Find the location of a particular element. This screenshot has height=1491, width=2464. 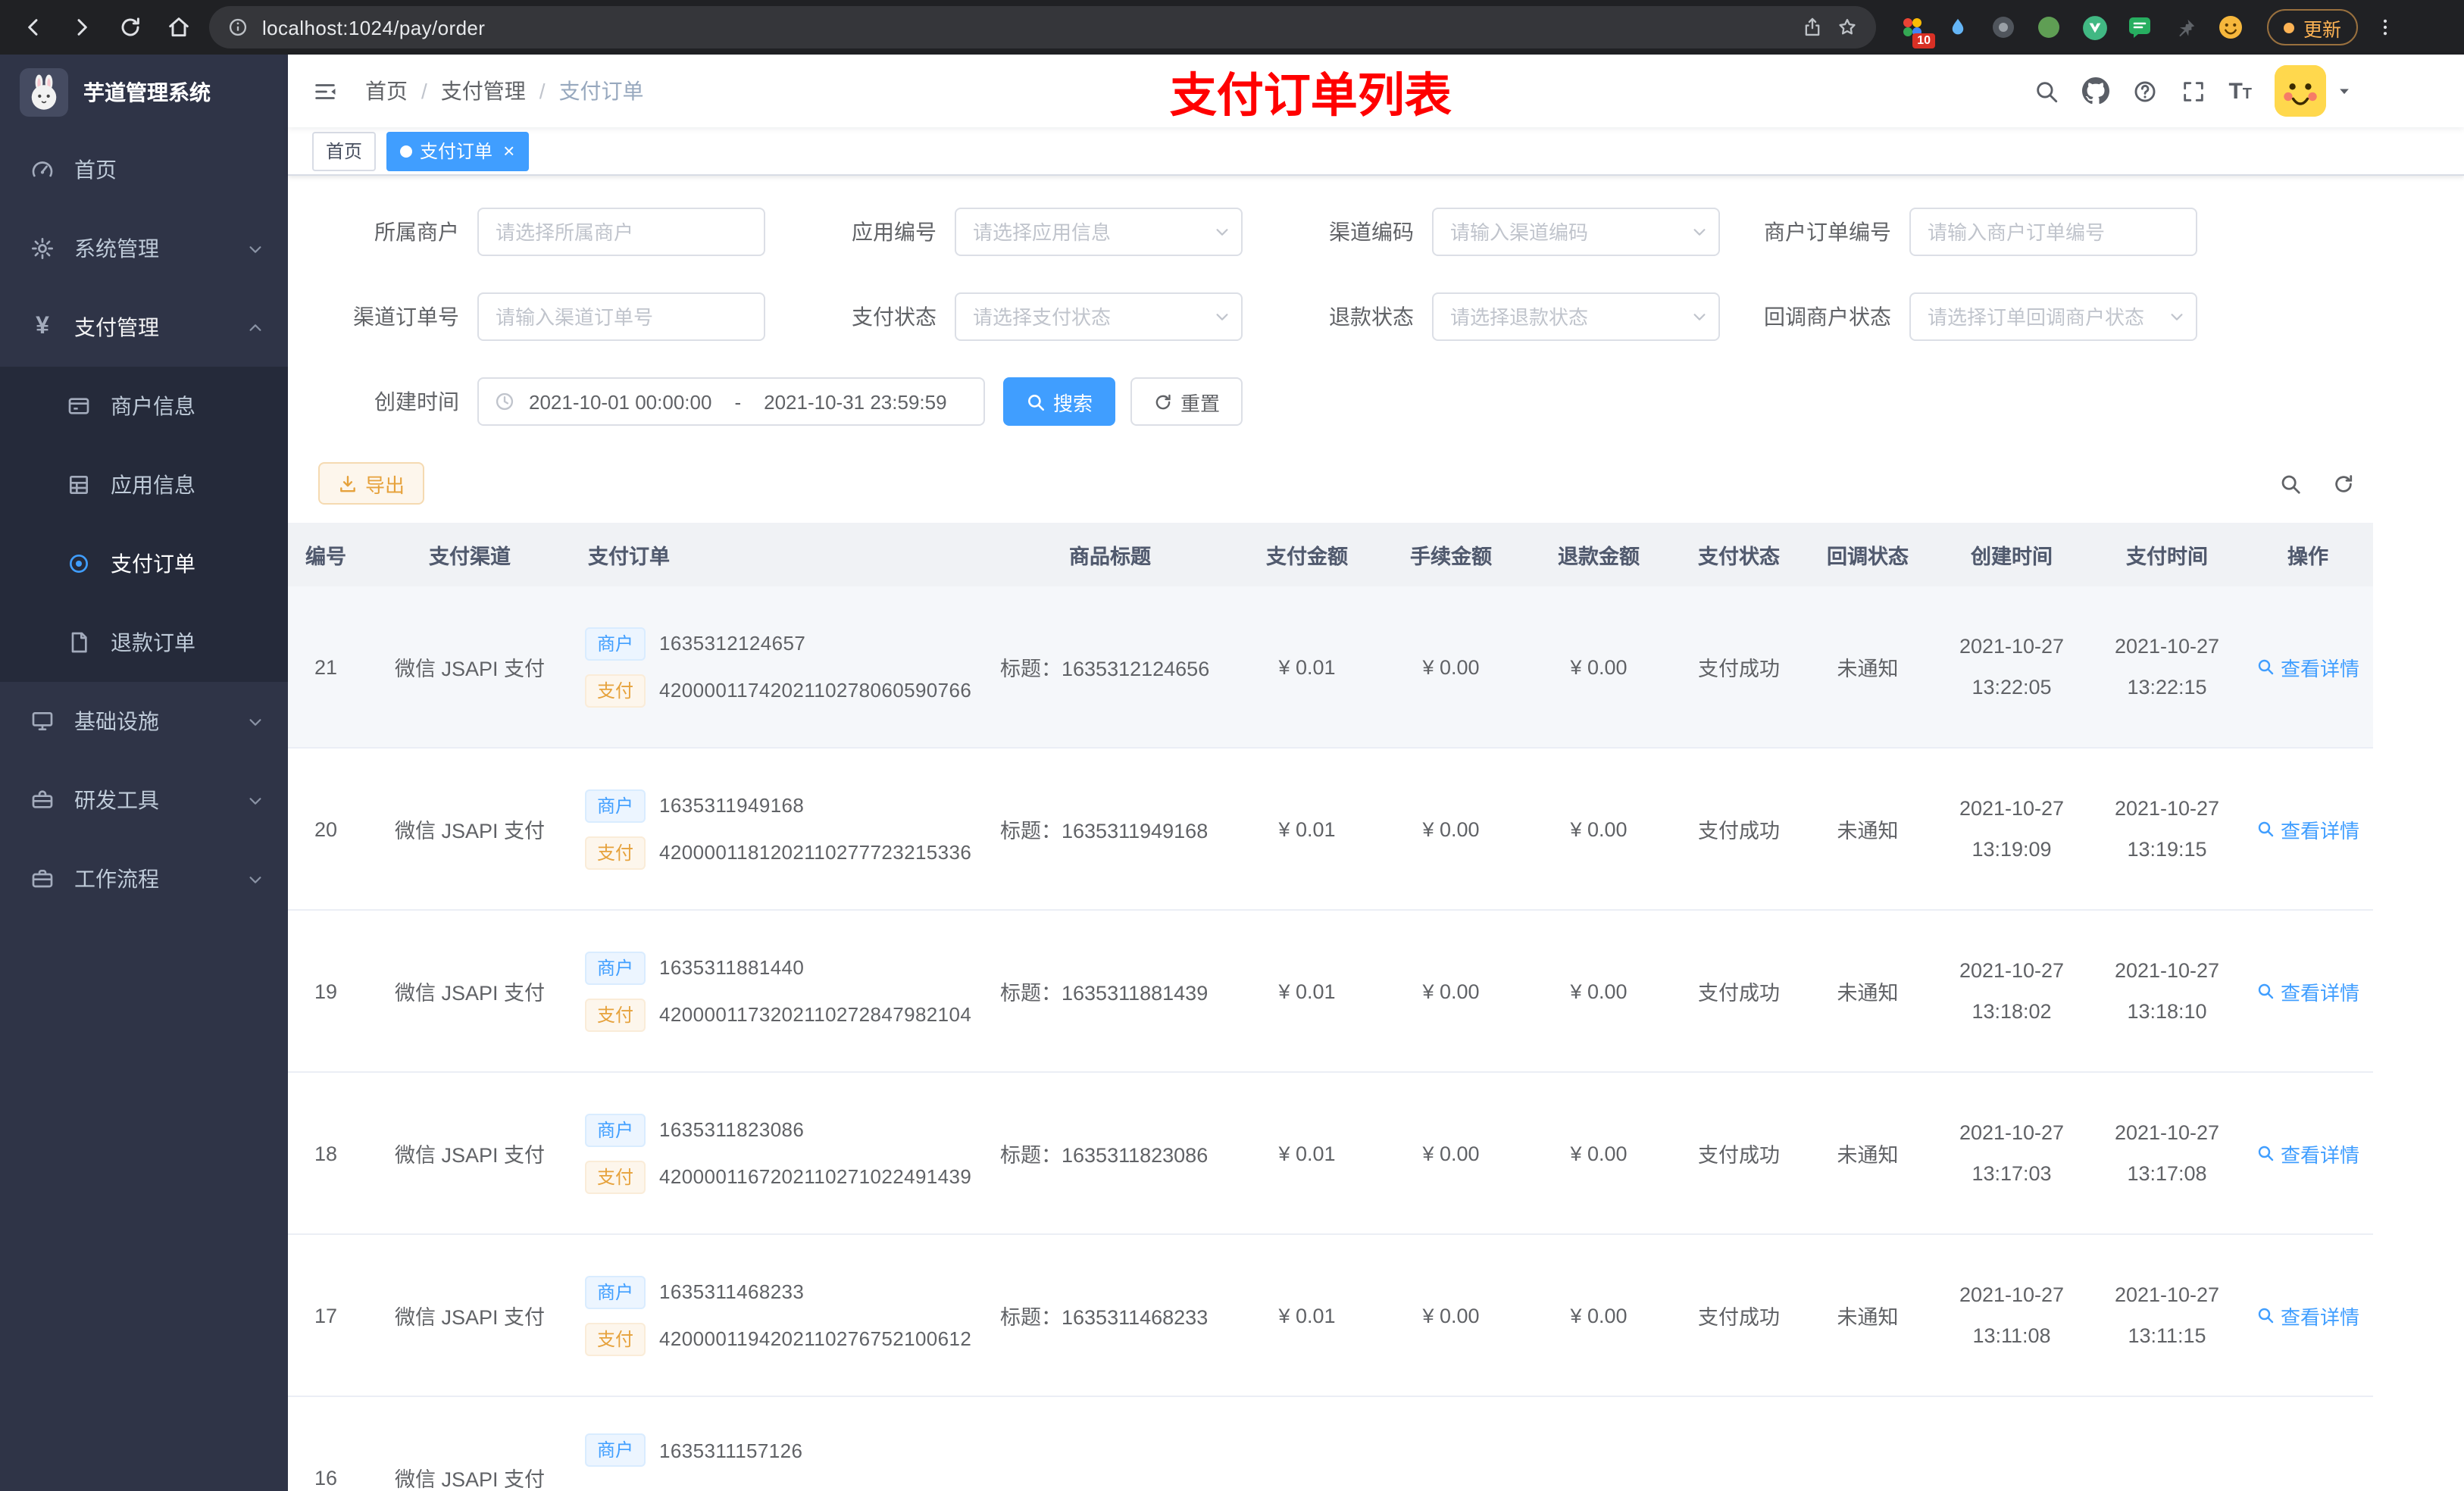

merchant-no: 1635312124657 is located at coordinates (732, 643).